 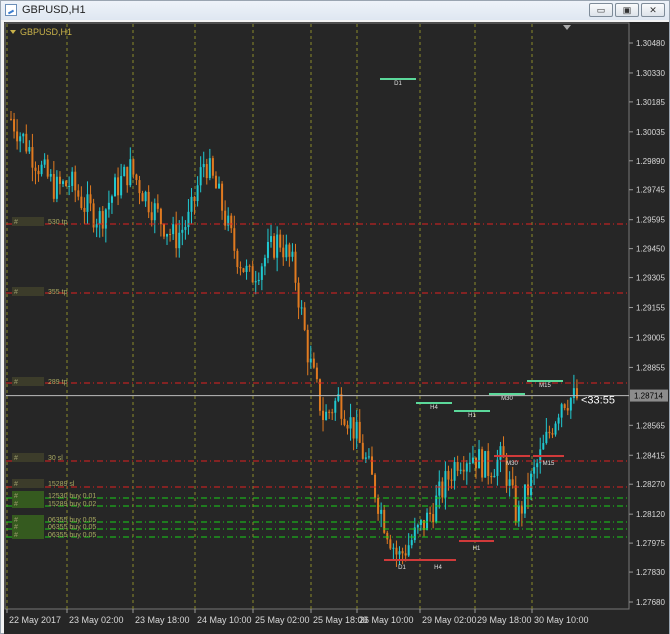 What do you see at coordinates (282, 620) in the screenshot?
I see `time-axis-label: 25 May 02:00` at bounding box center [282, 620].